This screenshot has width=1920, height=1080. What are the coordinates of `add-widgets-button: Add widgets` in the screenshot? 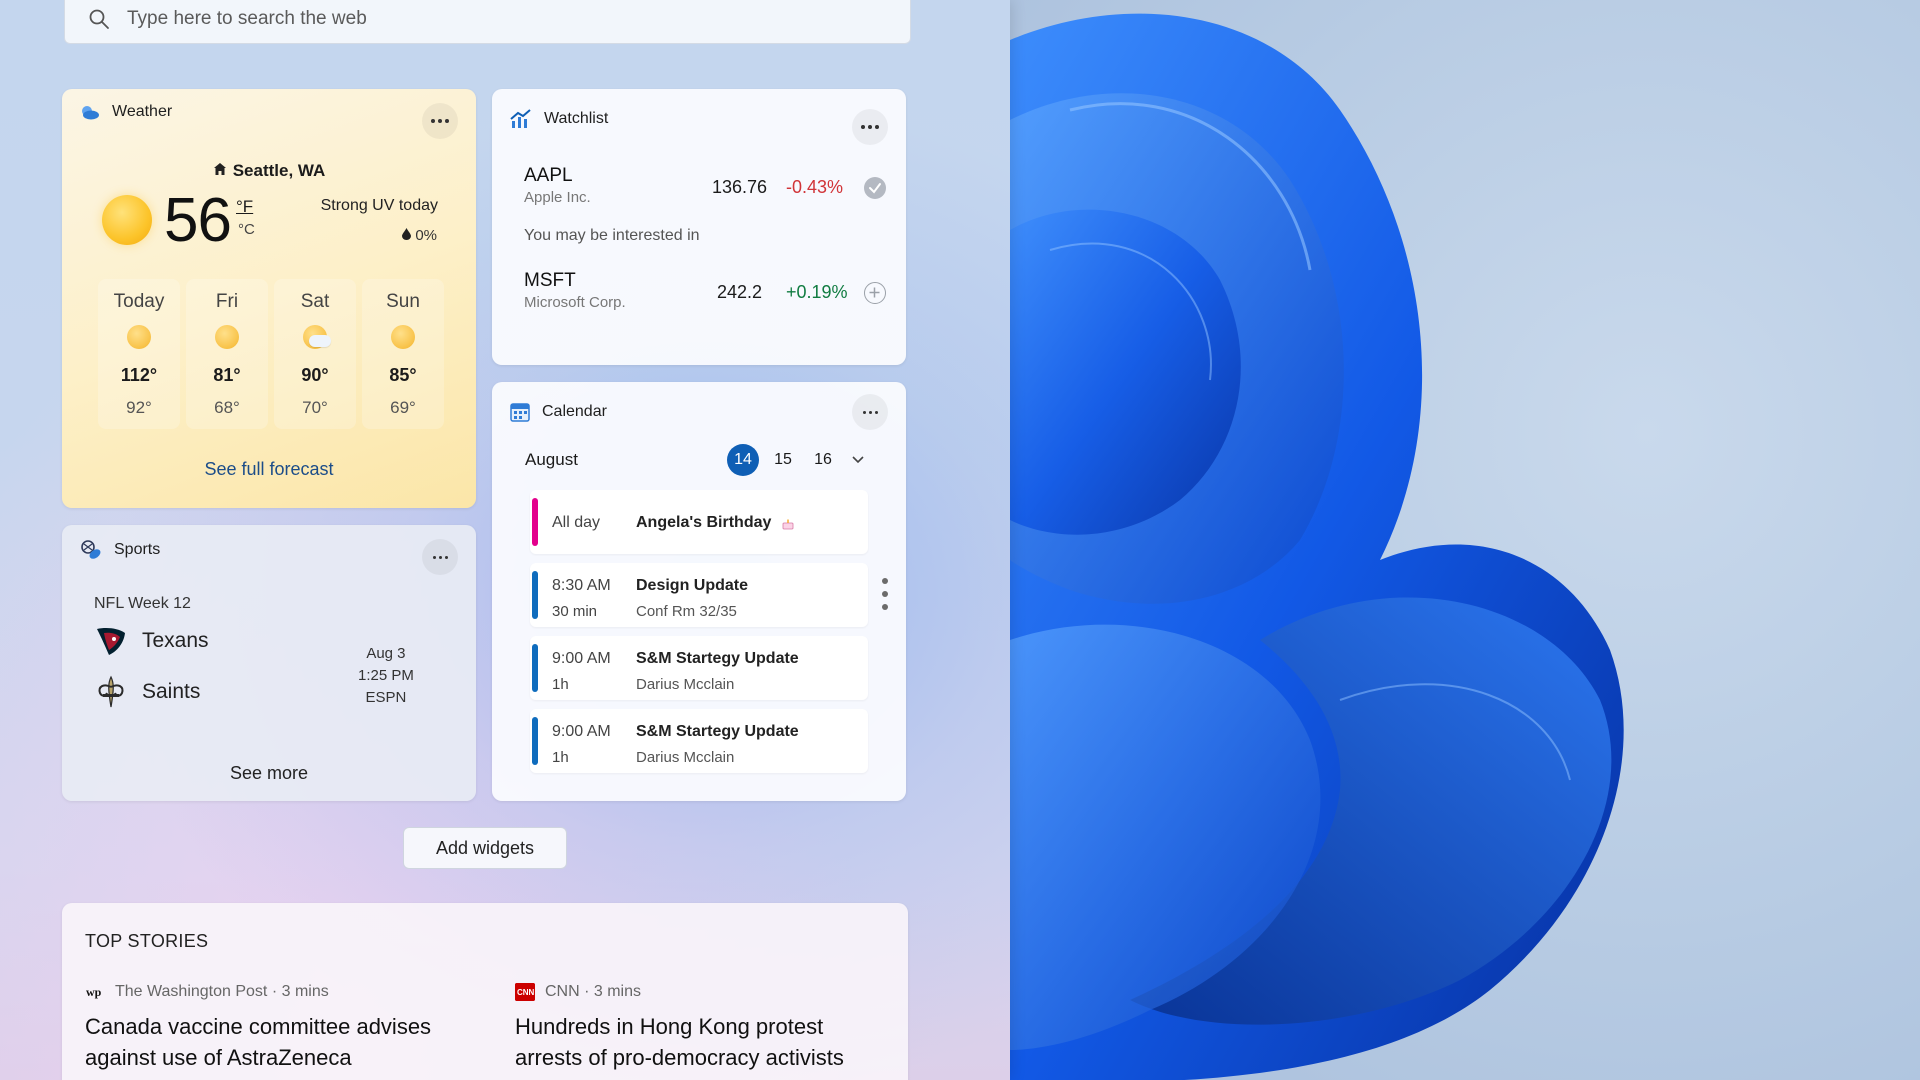 It's located at (485, 848).